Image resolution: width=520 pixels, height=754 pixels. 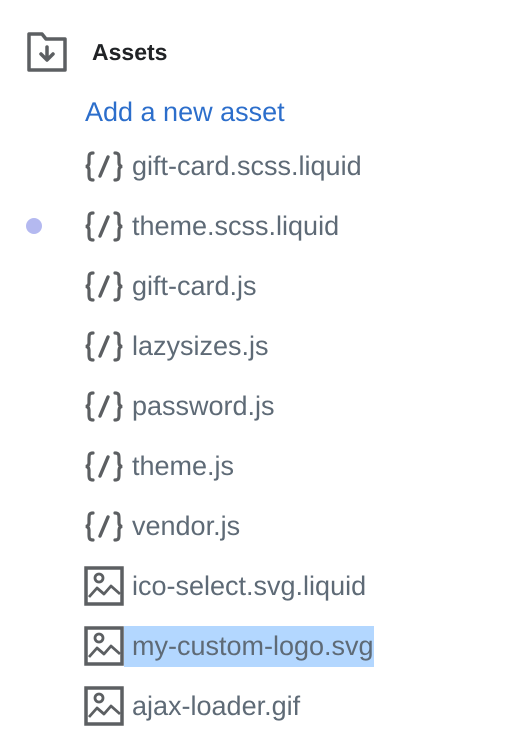 What do you see at coordinates (47, 52) in the screenshot?
I see `folder-download-icon` at bounding box center [47, 52].